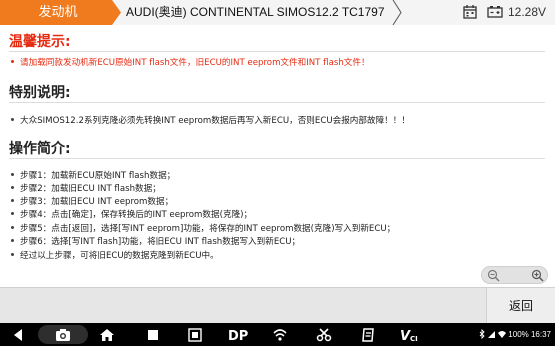 This screenshot has height=346, width=555. Describe the element at coordinates (397, 12) in the screenshot. I see `path-arrow-icon` at that location.